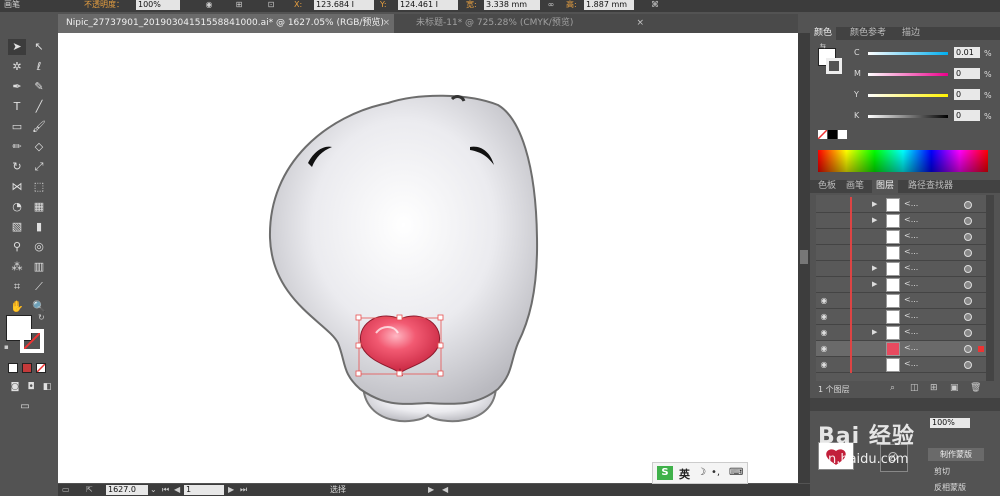 The height and width of the screenshot is (496, 1000). What do you see at coordinates (17, 147) in the screenshot?
I see `pencil-tool-icon: ✏` at bounding box center [17, 147].